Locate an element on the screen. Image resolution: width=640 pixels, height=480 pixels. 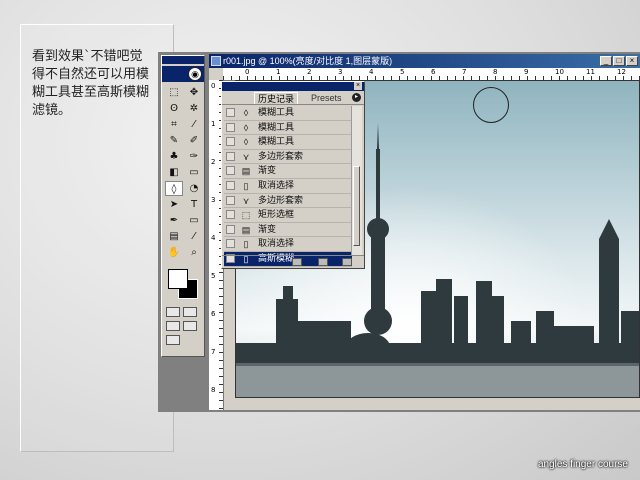
history-item: ⬚ 矩形选框 is located at coordinates (288, 215).